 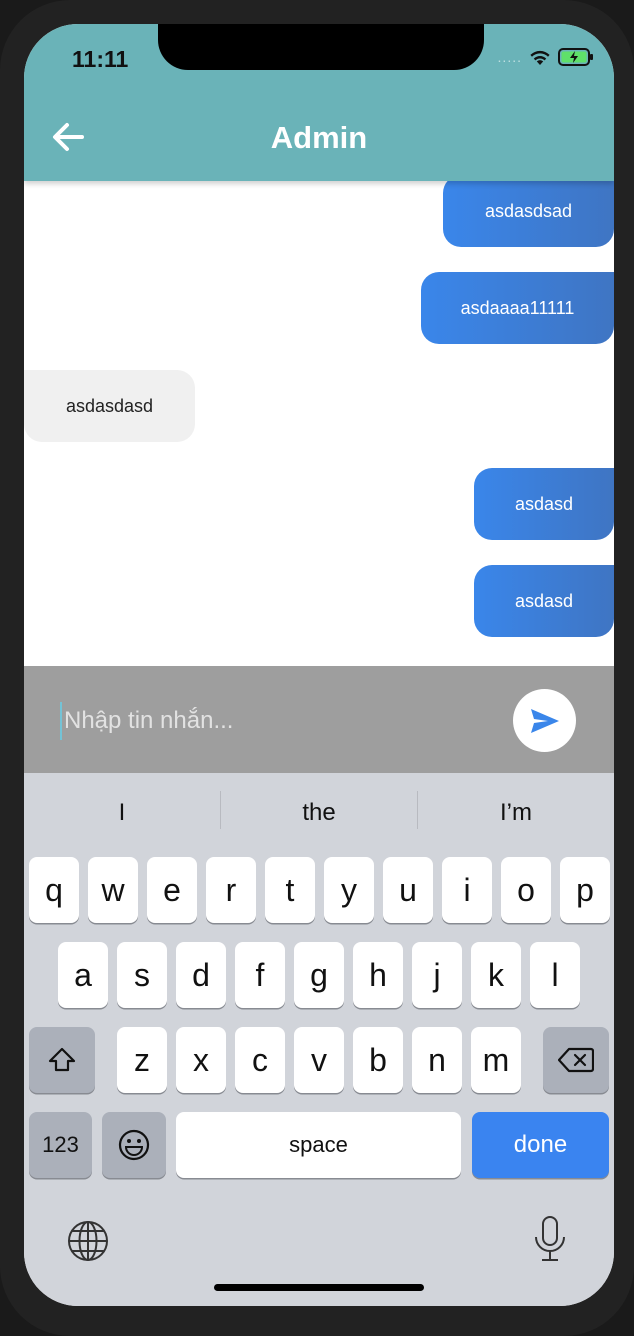 I want to click on key-s: s, so click(x=142, y=975).